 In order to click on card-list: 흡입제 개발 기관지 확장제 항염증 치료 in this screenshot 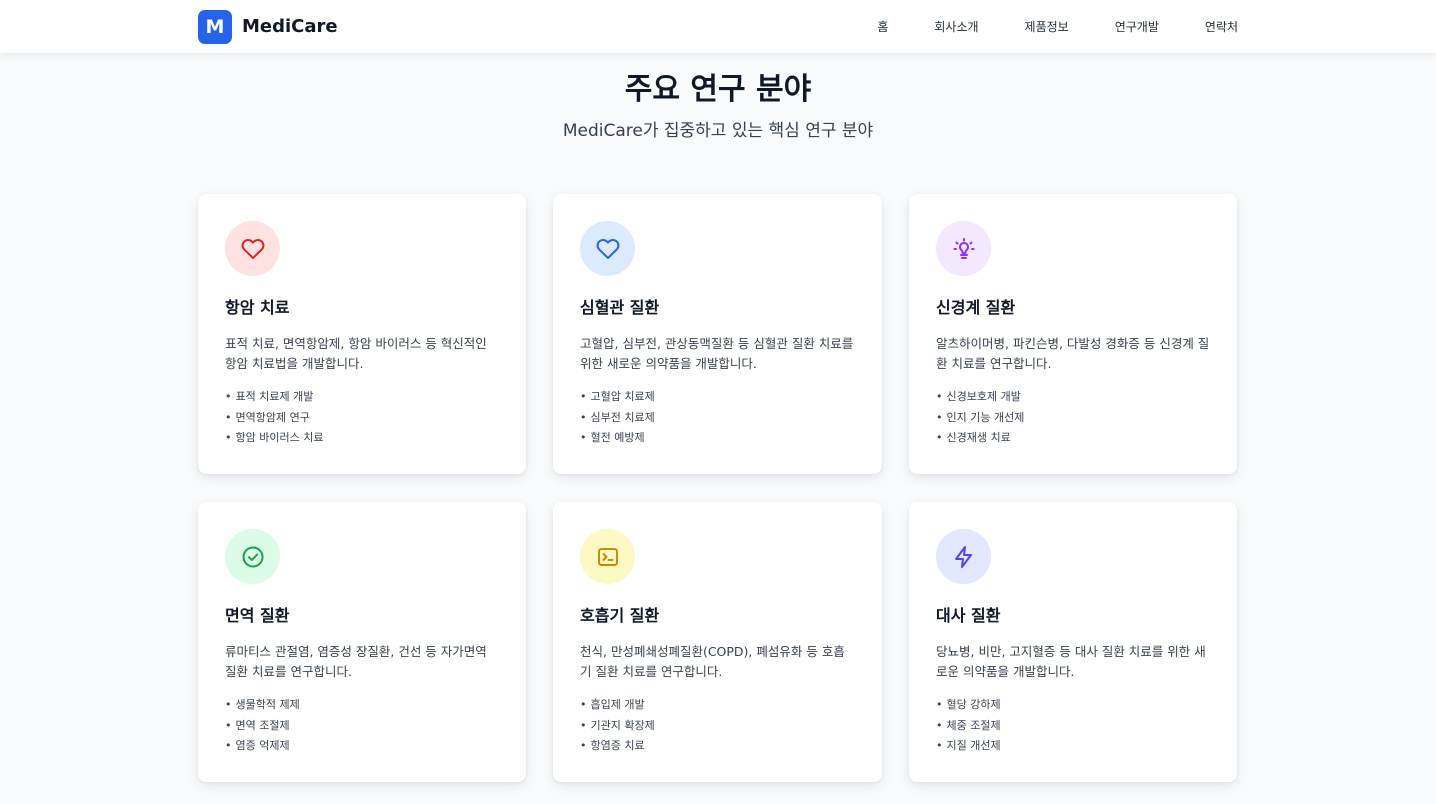, I will do `click(717, 726)`.